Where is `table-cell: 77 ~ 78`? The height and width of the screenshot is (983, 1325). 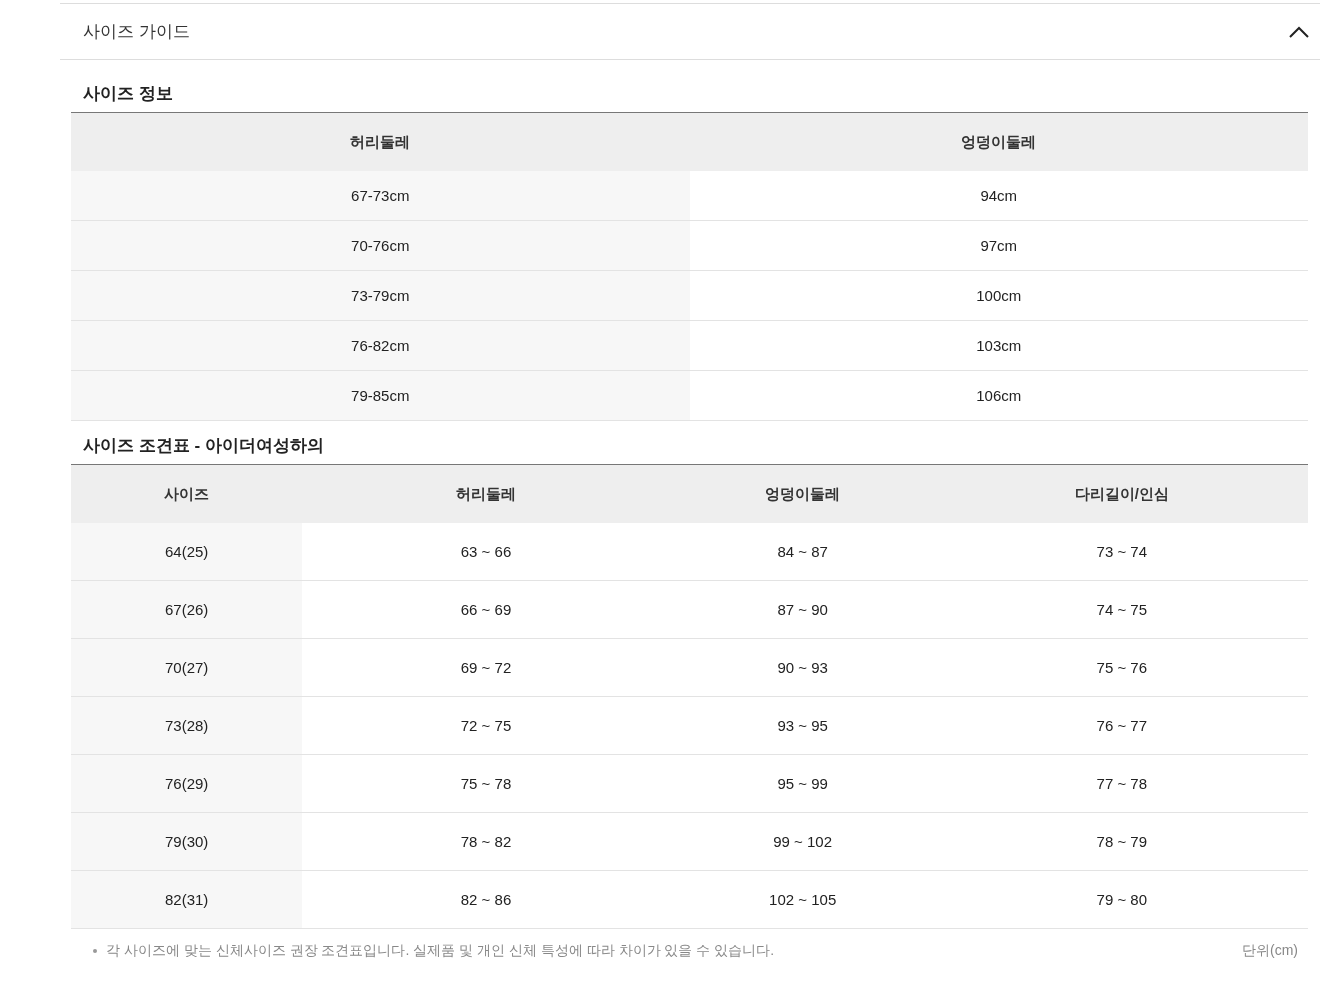 table-cell: 77 ~ 78 is located at coordinates (1121, 783).